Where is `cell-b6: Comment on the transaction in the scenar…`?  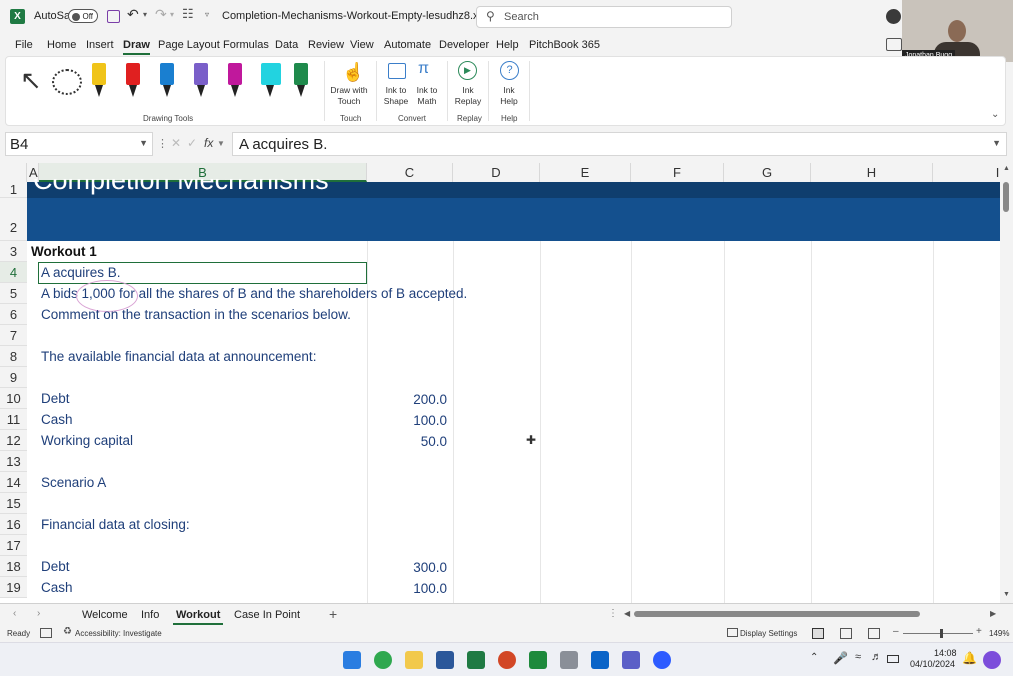 cell-b6: Comment on the transaction in the scenar… is located at coordinates (196, 314).